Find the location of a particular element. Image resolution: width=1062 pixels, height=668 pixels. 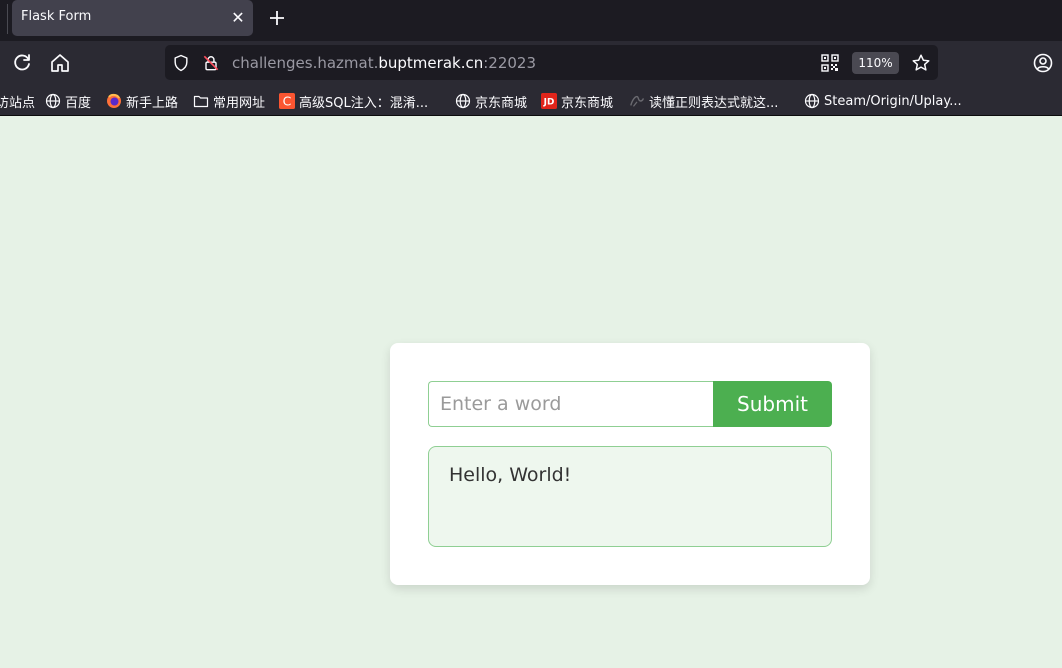

svg-text: C is located at coordinates (287, 100).